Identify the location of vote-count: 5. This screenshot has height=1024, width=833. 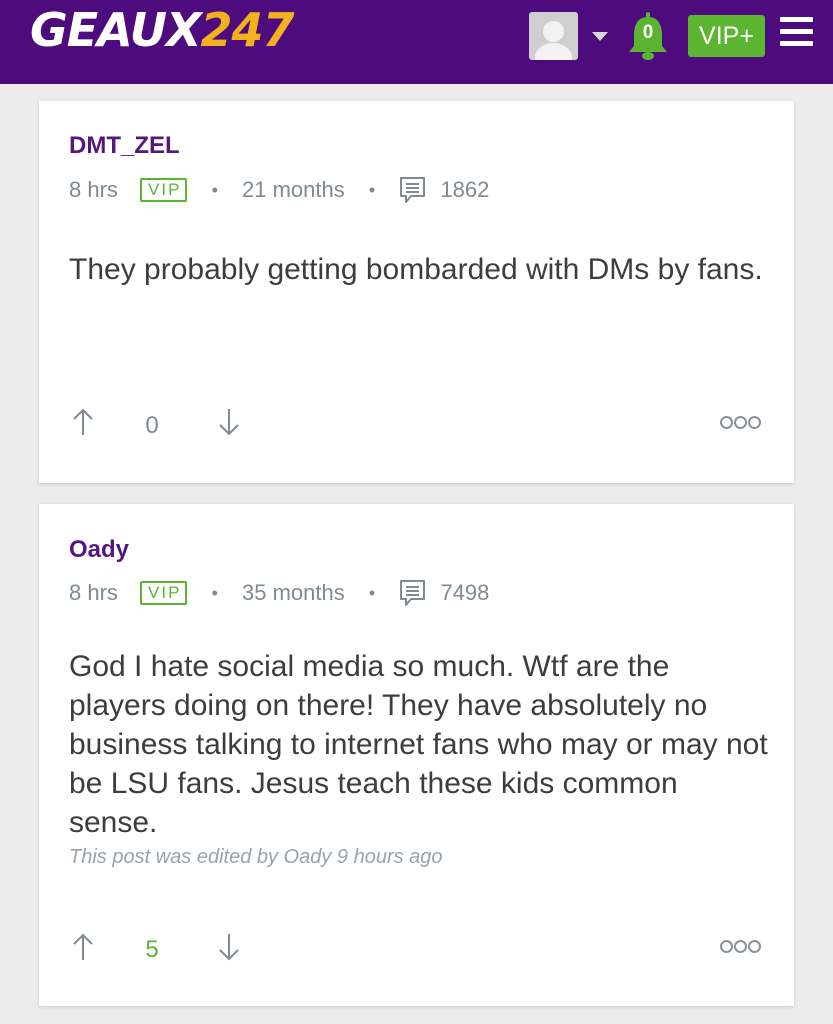
(152, 949).